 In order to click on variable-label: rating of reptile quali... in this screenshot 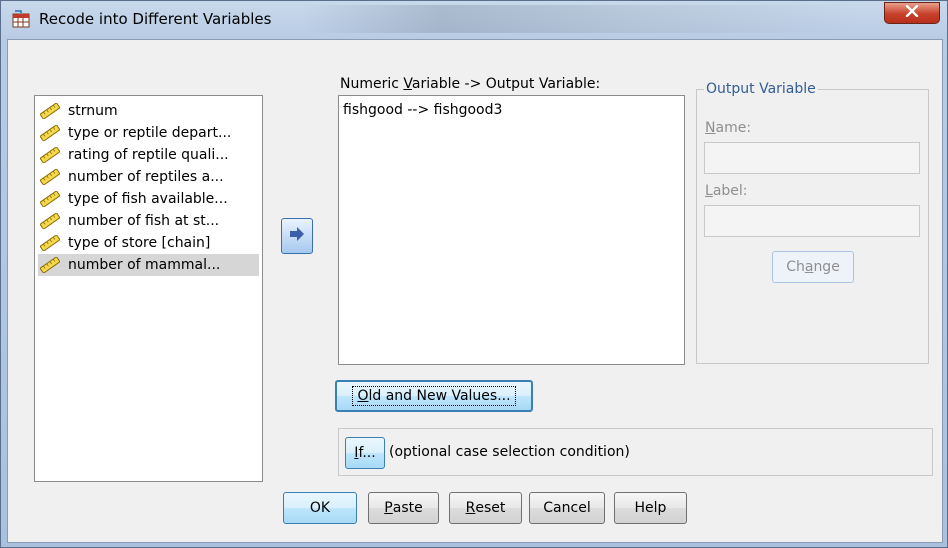, I will do `click(148, 155)`.